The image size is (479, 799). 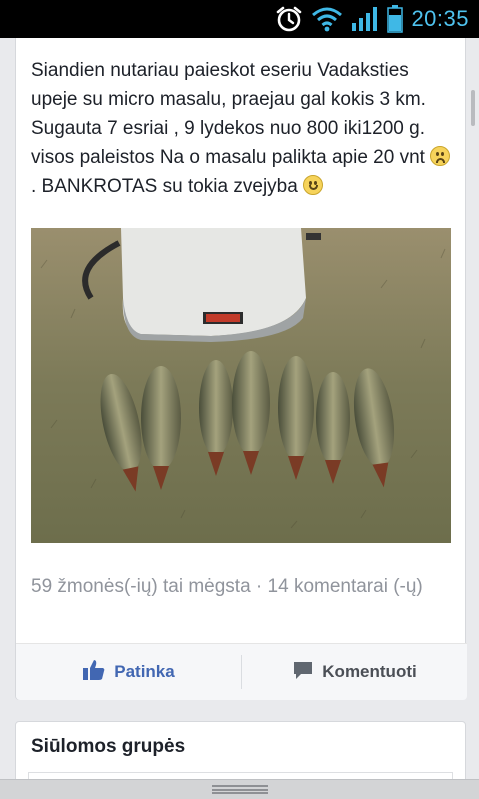 What do you see at coordinates (440, 18) in the screenshot?
I see `status-time: 20:35` at bounding box center [440, 18].